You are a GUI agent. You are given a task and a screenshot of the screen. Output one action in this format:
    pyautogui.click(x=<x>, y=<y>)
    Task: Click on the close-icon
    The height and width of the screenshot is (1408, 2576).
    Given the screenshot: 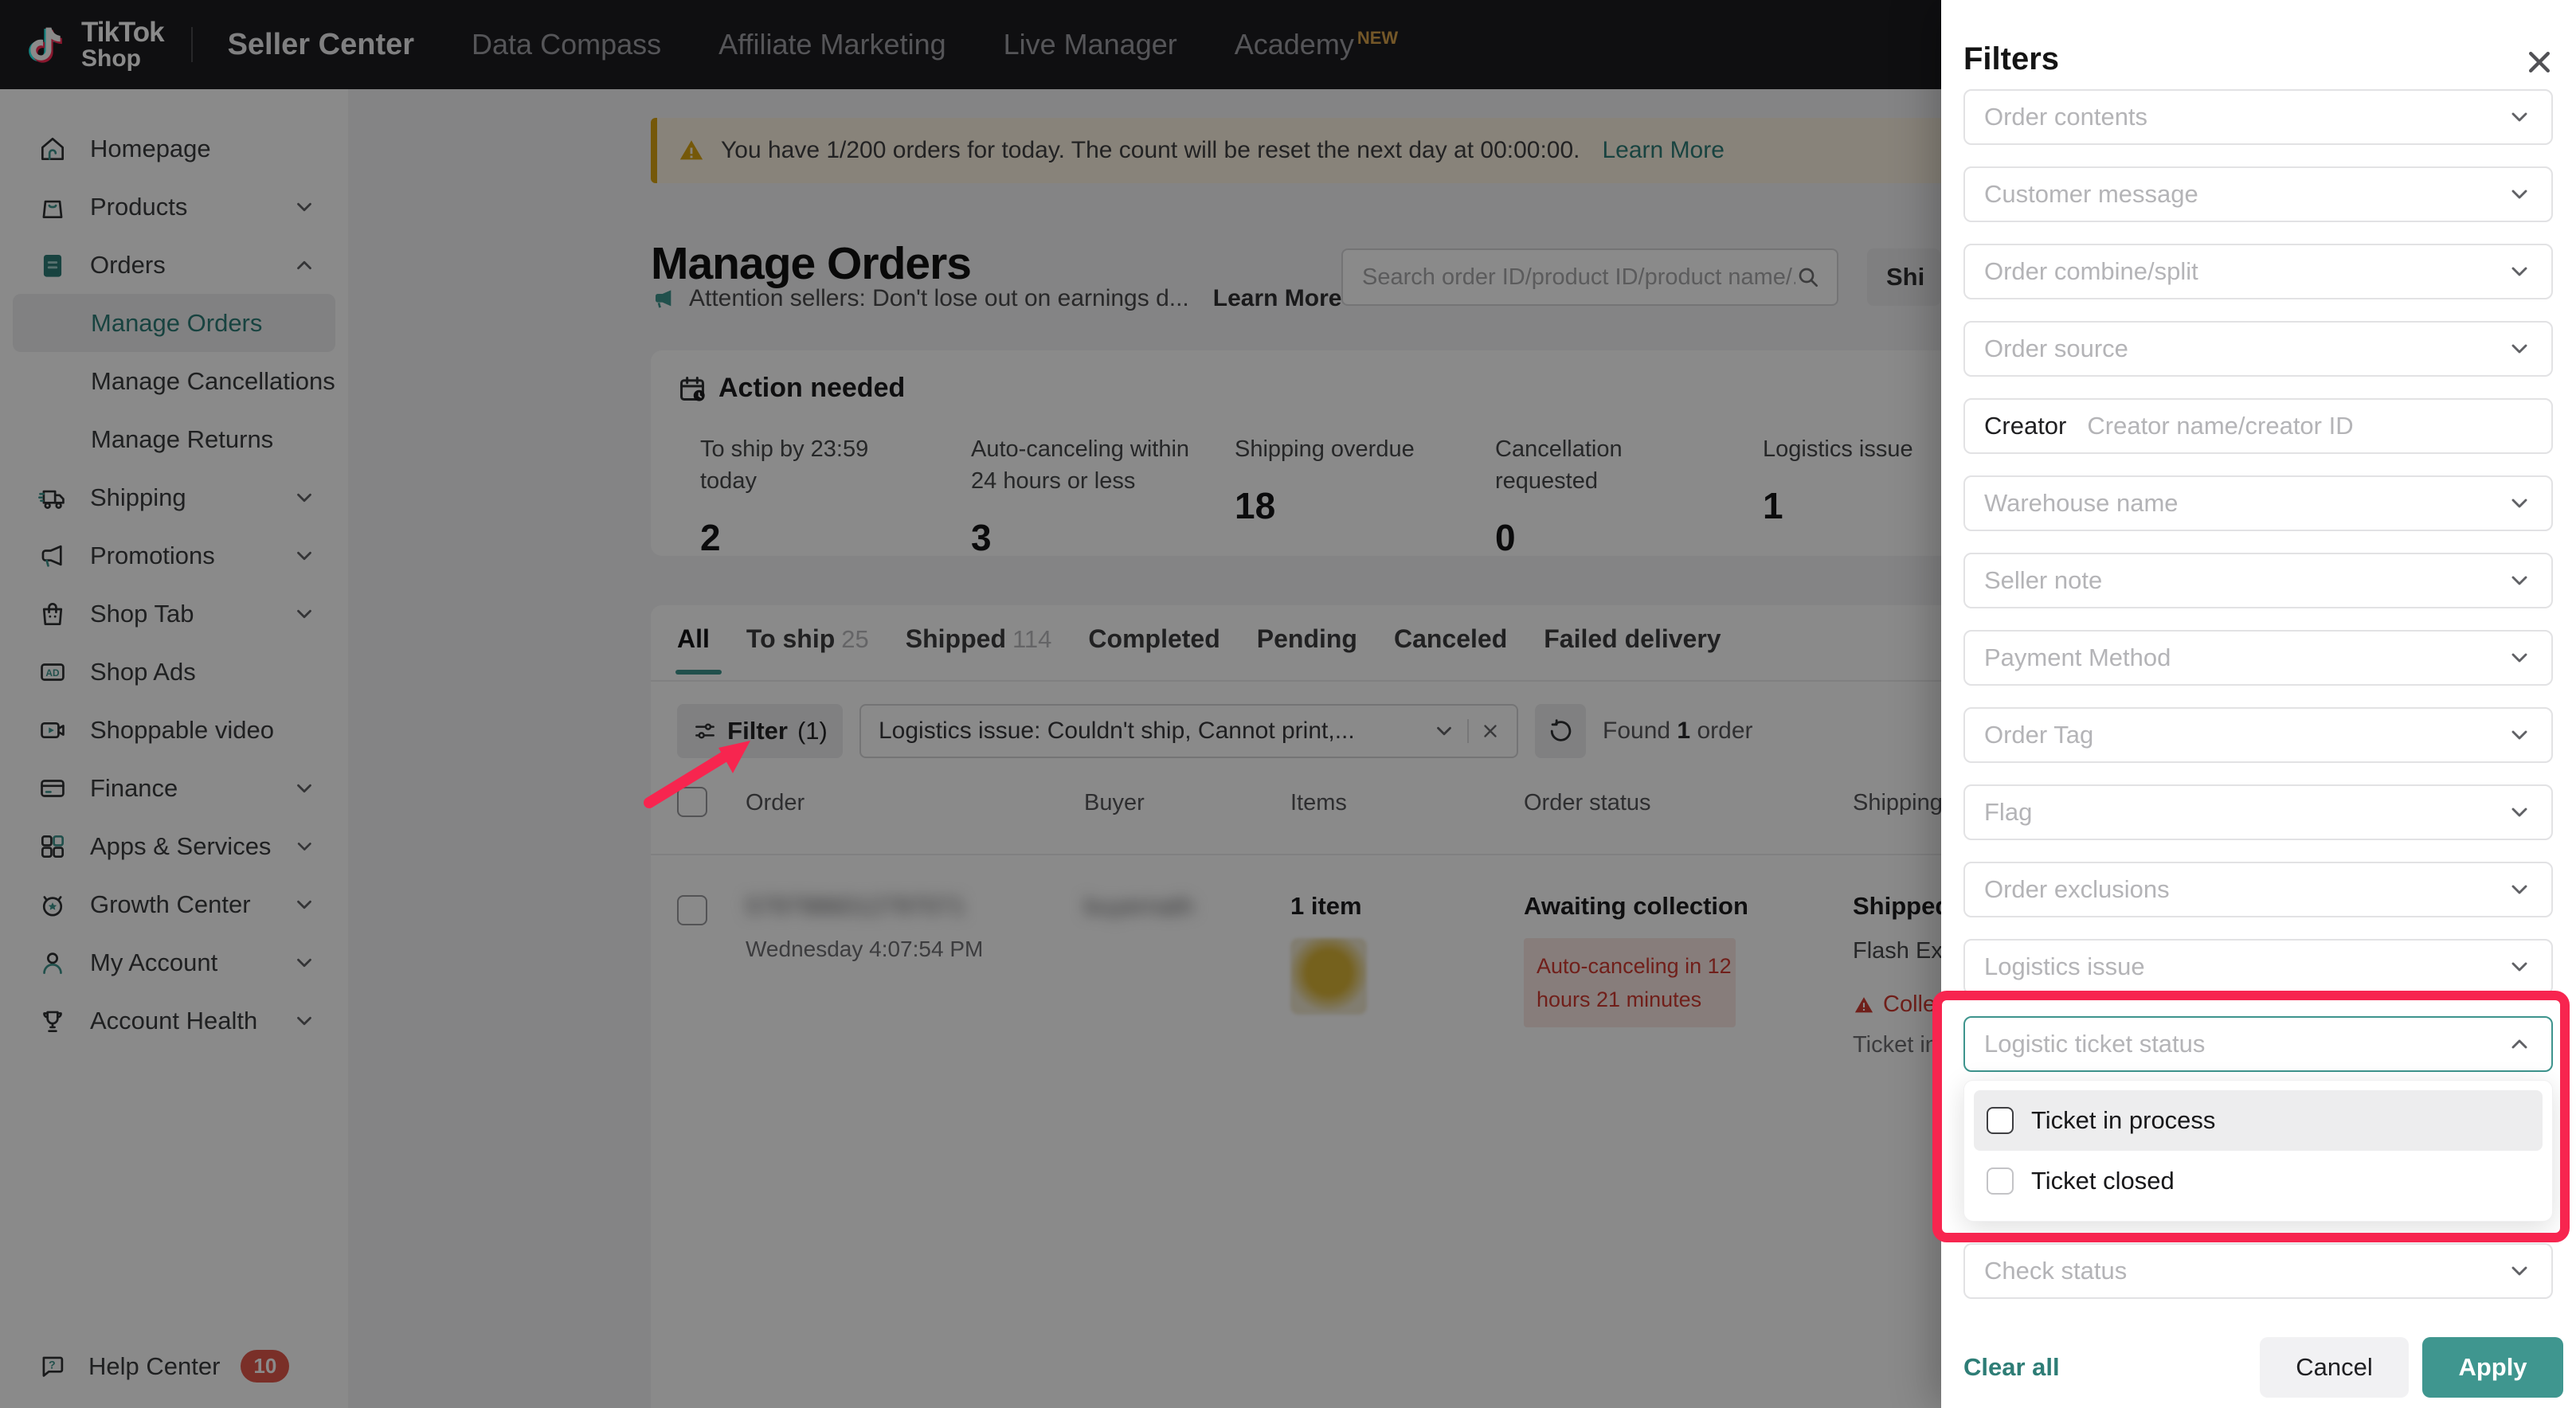 What is the action you would take?
    pyautogui.click(x=2539, y=62)
    